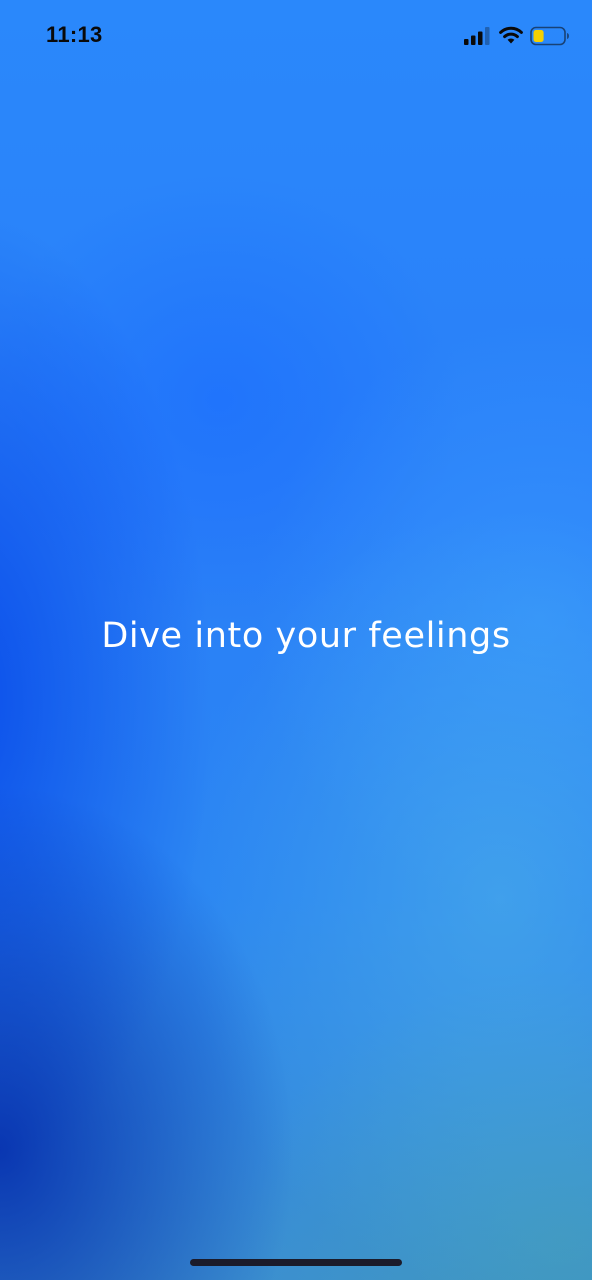 The width and height of the screenshot is (592, 1280). I want to click on battery-icon, so click(549, 36).